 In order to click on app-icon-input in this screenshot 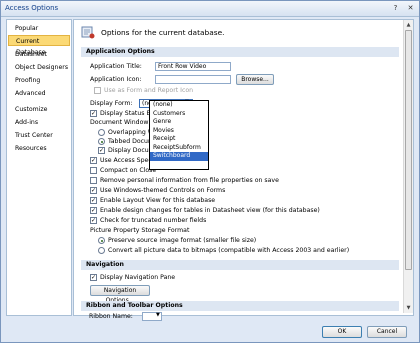, I will do `click(193, 79)`.